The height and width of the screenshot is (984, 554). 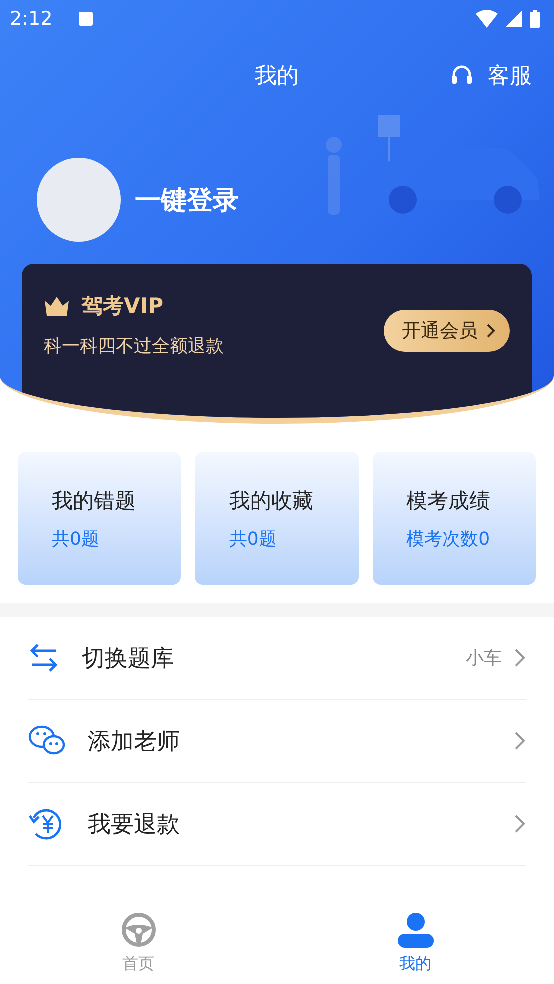 I want to click on vip-subtitle: 科一科四不过全额退款, so click(x=134, y=346).